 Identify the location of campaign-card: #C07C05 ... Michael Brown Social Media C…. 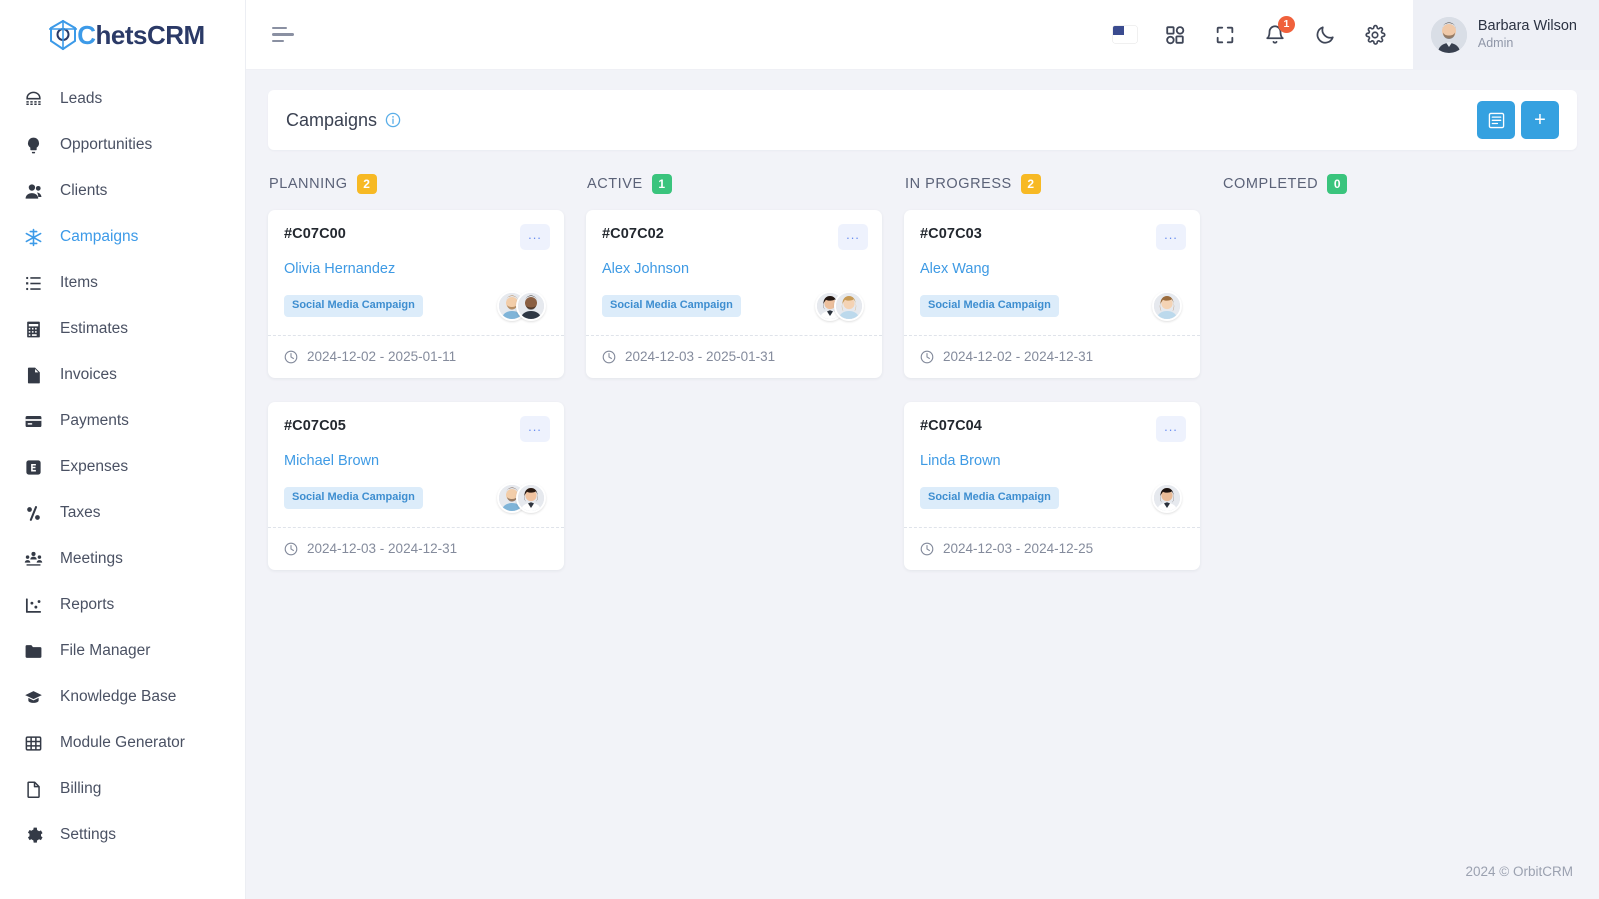
(416, 486).